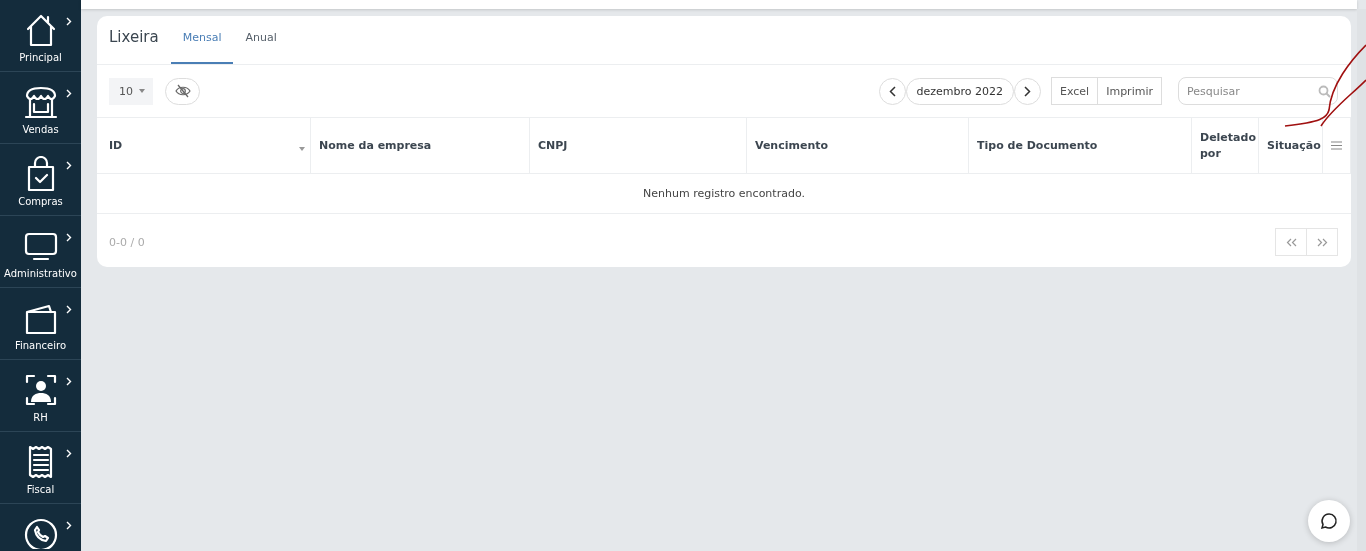 The width and height of the screenshot is (1366, 551). I want to click on sidebar-item: Compras, so click(40, 180).